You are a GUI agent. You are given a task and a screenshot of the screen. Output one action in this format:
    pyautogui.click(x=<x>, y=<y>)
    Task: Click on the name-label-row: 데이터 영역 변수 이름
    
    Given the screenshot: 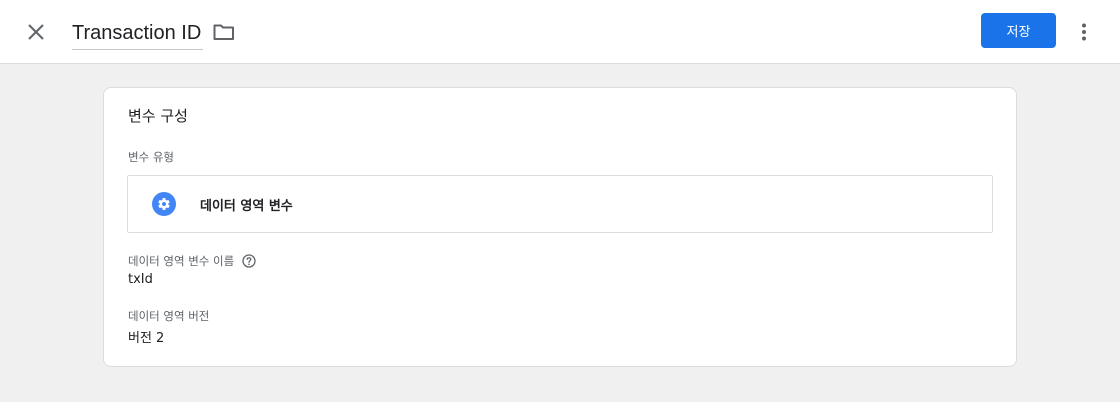 What is the action you would take?
    pyautogui.click(x=192, y=261)
    